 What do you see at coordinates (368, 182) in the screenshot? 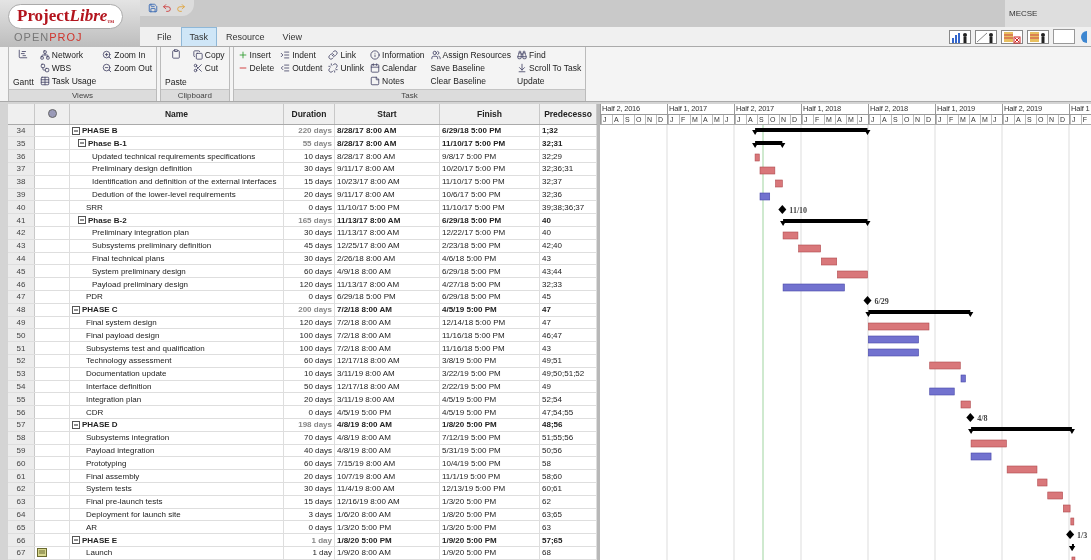
I see `start-date: 10/23/17 8:00 AM` at bounding box center [368, 182].